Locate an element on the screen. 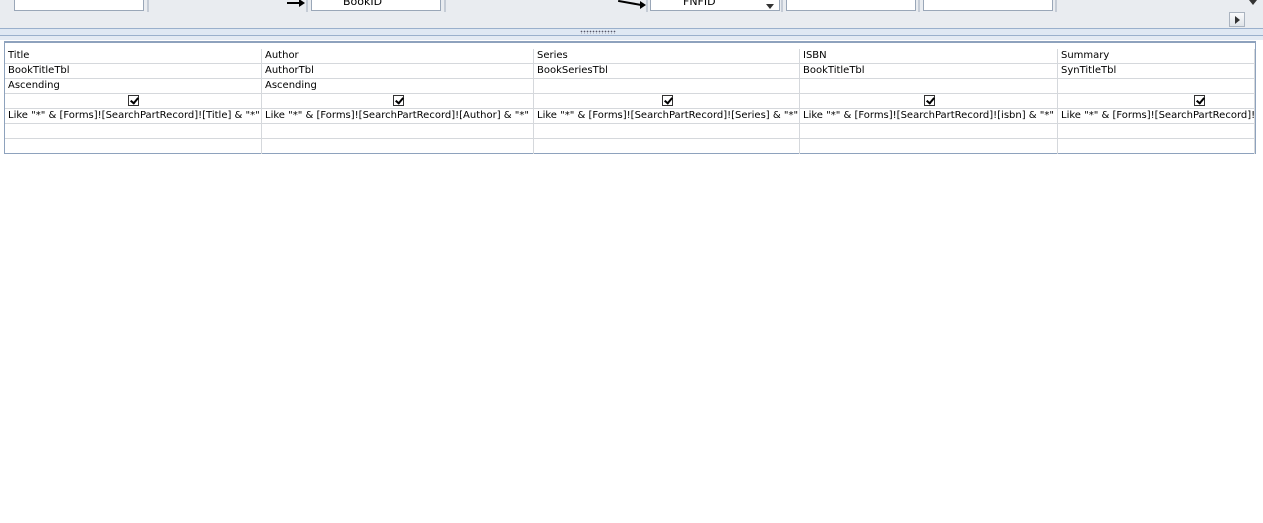 The height and width of the screenshot is (523, 1263). table-cell-author: AuthorTbl is located at coordinates (398, 71).